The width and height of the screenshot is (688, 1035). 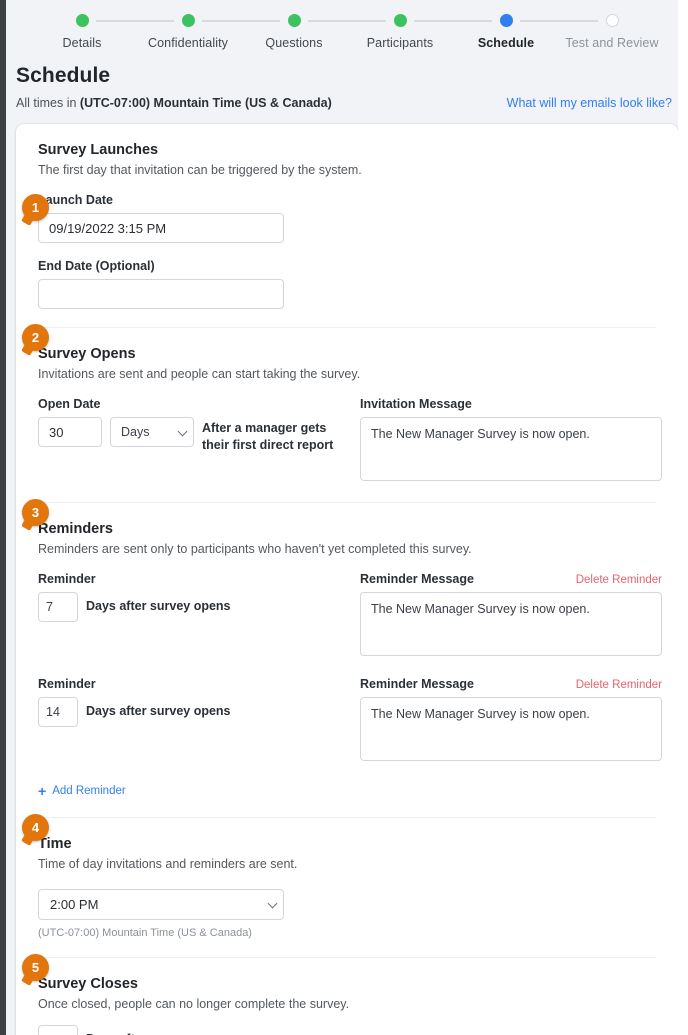 I want to click on survey-closes-days-suffix: Days after survey opens, so click(x=158, y=1030).